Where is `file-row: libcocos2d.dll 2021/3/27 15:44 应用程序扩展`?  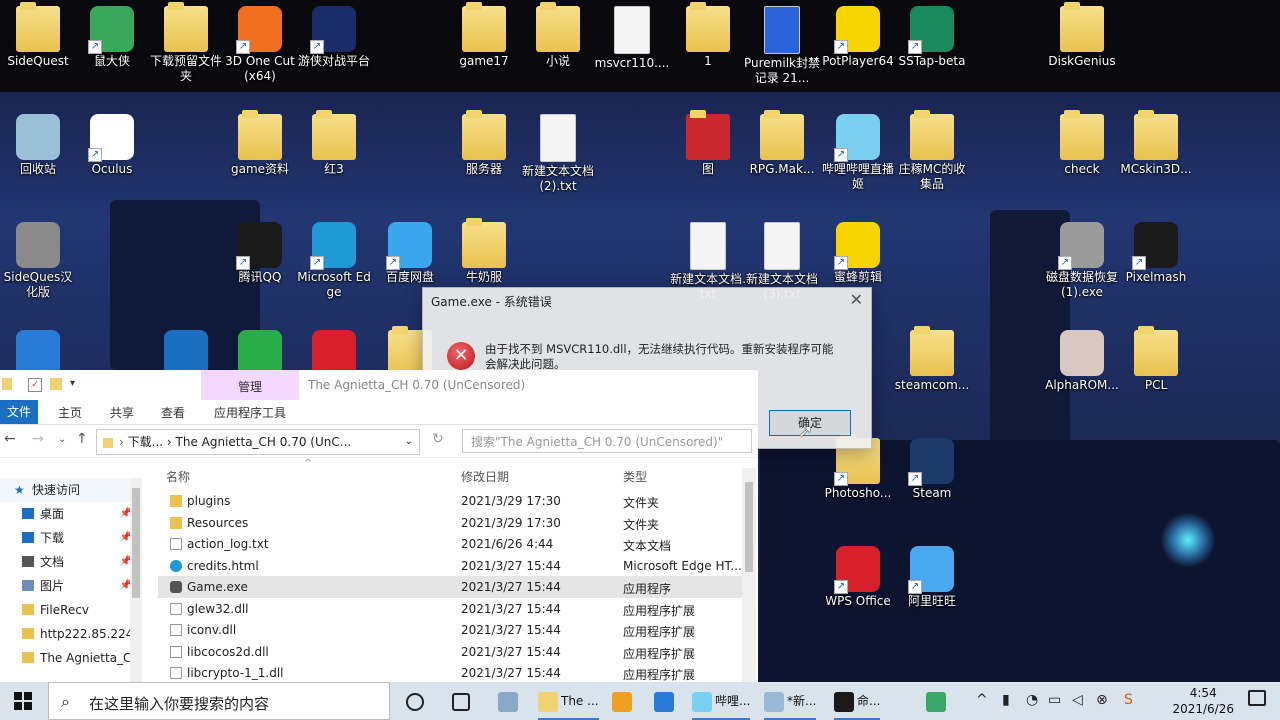
file-row: libcocos2d.dll 2021/3/27 15:44 应用程序扩展 is located at coordinates (450, 652).